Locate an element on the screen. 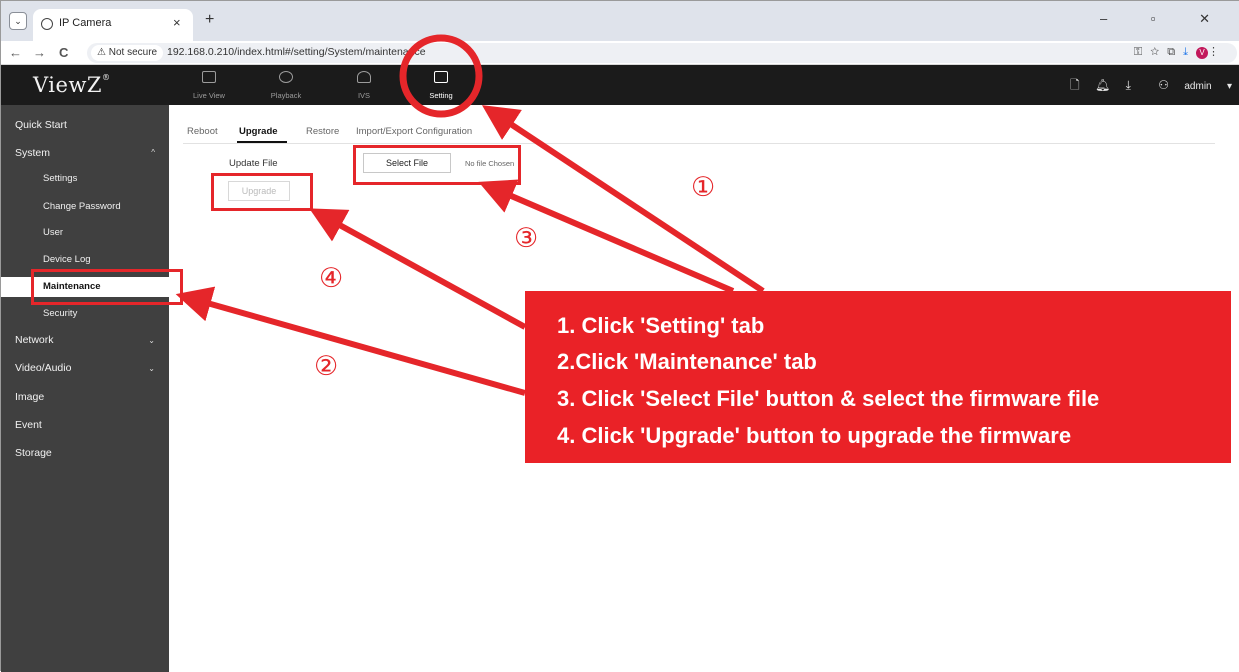  sidebar-item-storage: Storage is located at coordinates (99, 453).